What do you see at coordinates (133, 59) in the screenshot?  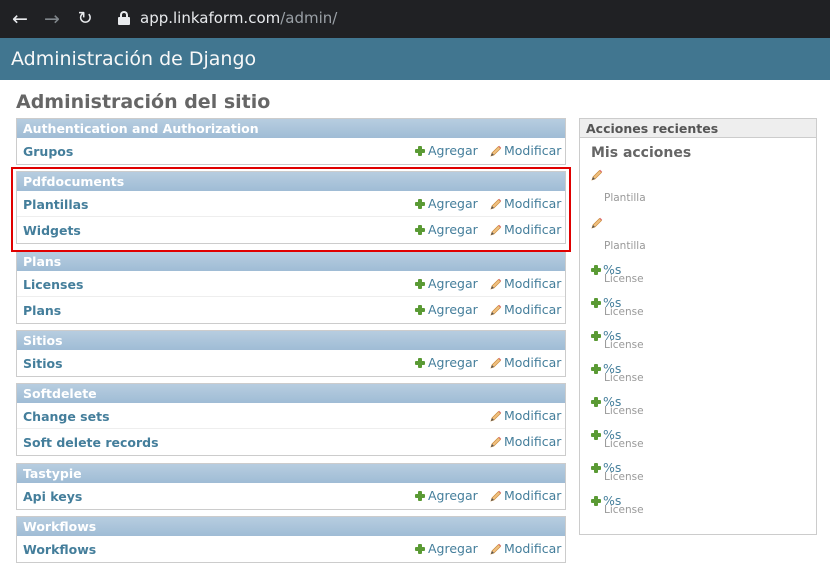 I see `site-branding: Administración de Django` at bounding box center [133, 59].